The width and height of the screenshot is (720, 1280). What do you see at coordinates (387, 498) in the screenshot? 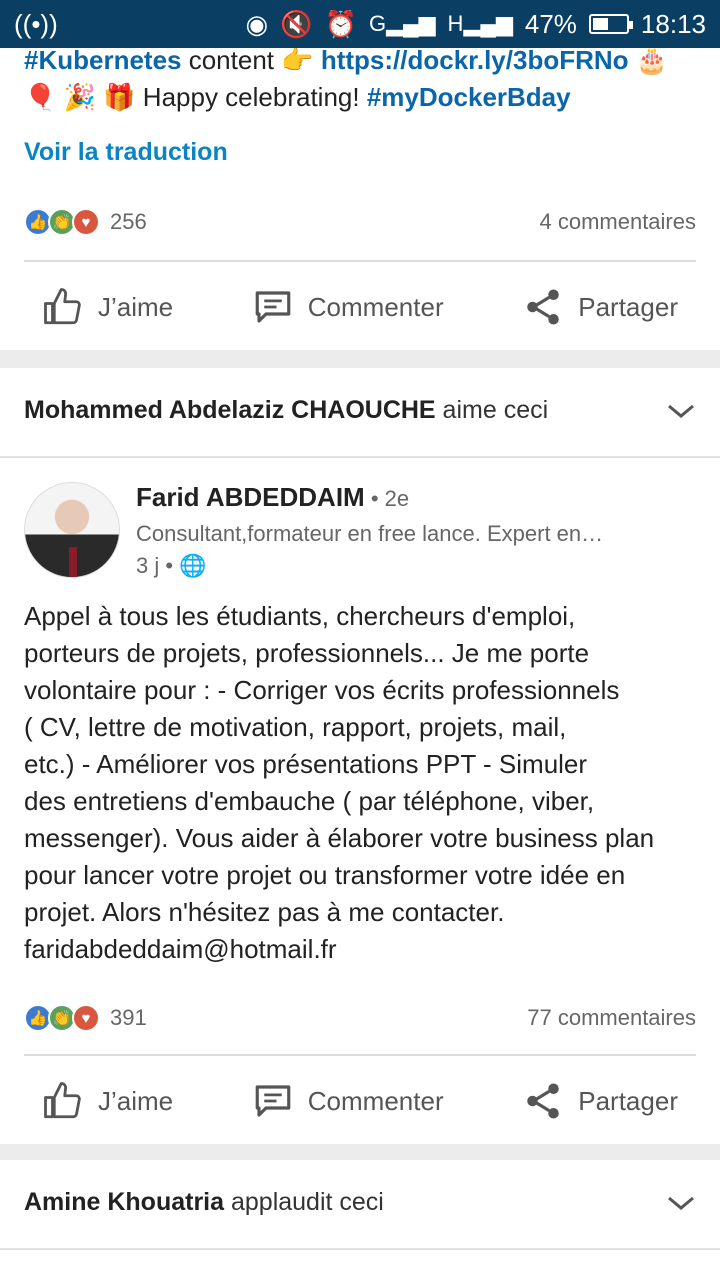
I see `connection-degree: • 2e` at bounding box center [387, 498].